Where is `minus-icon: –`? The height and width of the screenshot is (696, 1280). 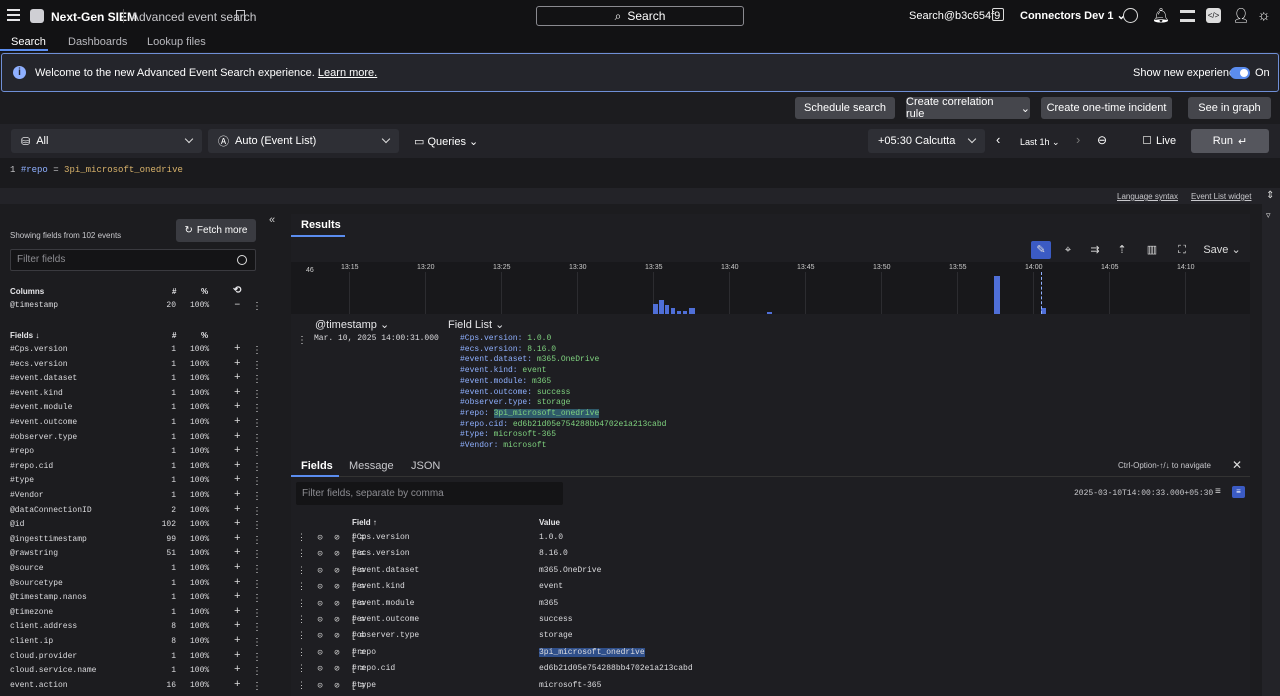 minus-icon: – is located at coordinates (237, 305).